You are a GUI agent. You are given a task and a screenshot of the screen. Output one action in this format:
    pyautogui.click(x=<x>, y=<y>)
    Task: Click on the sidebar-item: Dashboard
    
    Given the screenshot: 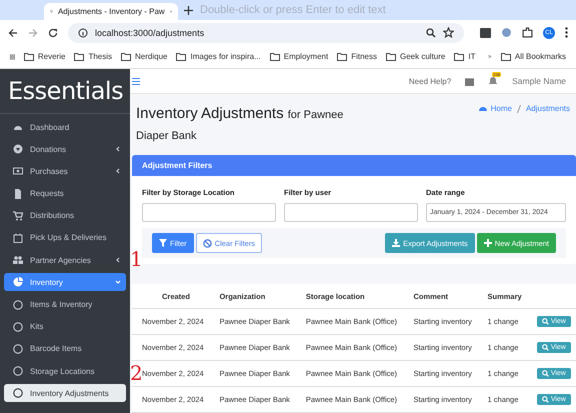 What is the action you would take?
    pyautogui.click(x=65, y=127)
    